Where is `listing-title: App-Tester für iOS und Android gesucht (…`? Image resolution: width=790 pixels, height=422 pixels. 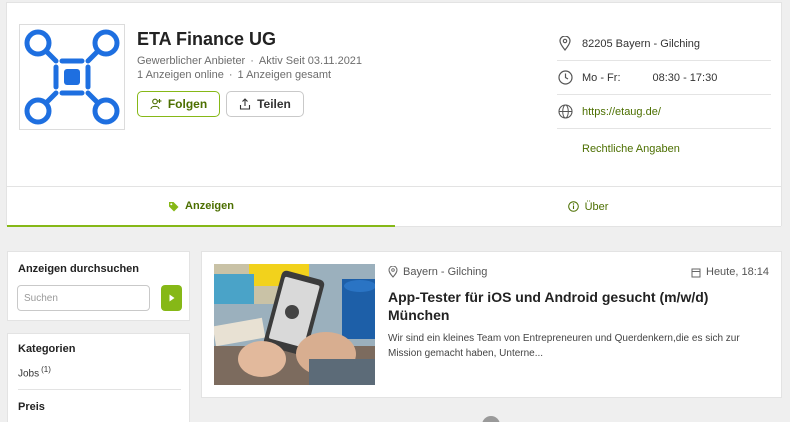 listing-title: App-Tester für iOS und Android gesucht (… is located at coordinates (578, 306).